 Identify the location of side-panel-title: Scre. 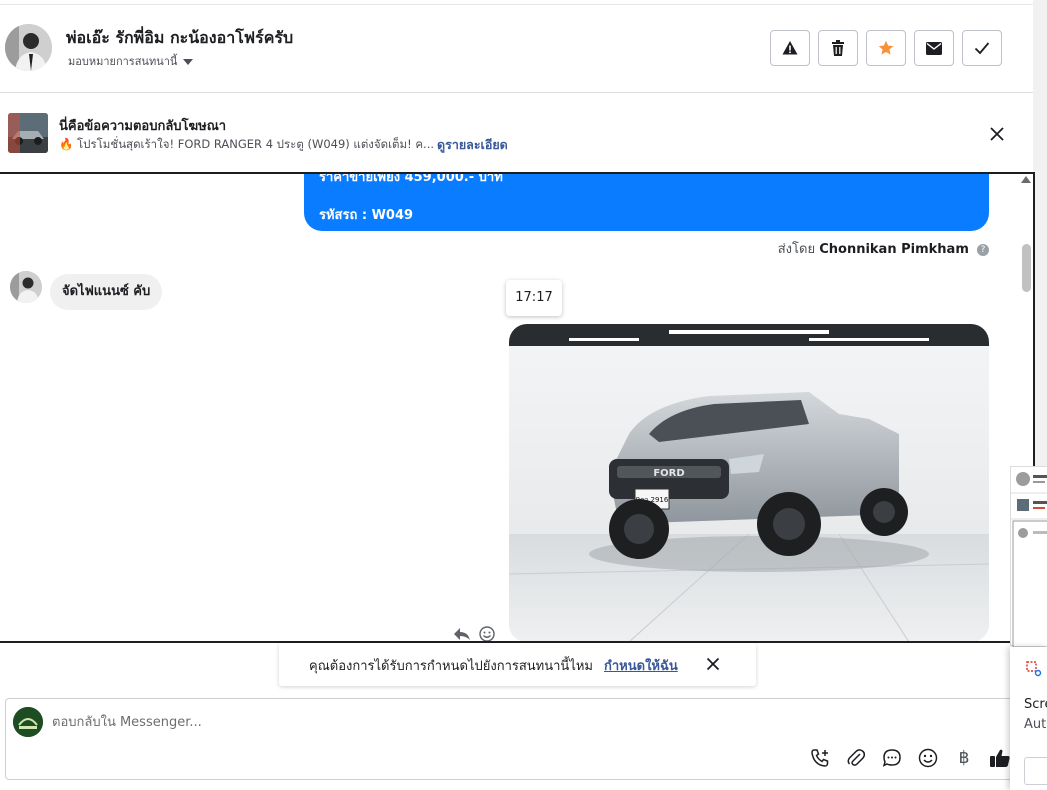
(1035, 704).